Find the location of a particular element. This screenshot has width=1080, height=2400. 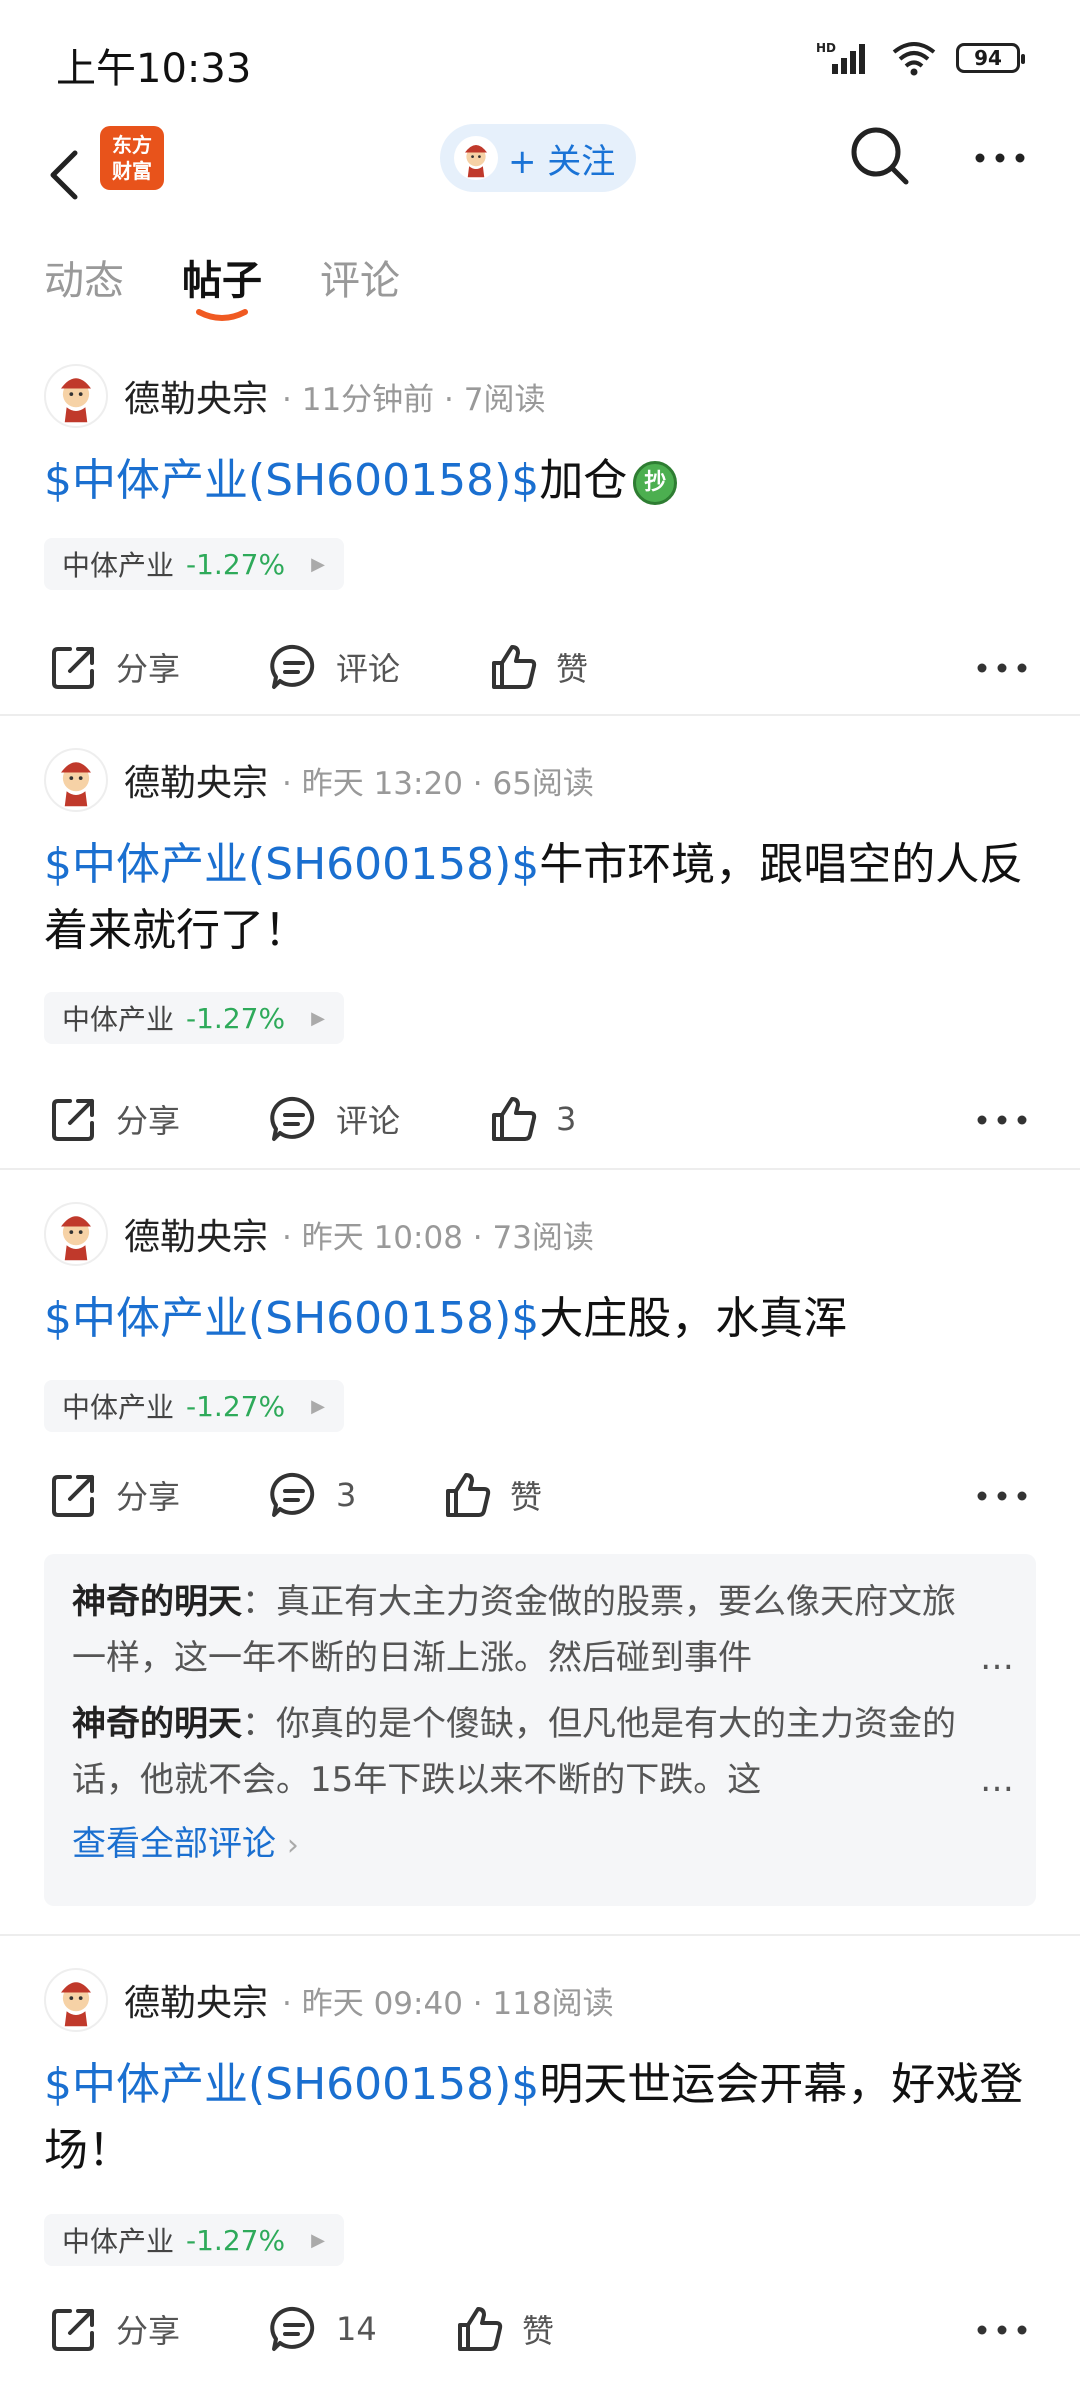

tab-comments: 评论 is located at coordinates (360, 277).